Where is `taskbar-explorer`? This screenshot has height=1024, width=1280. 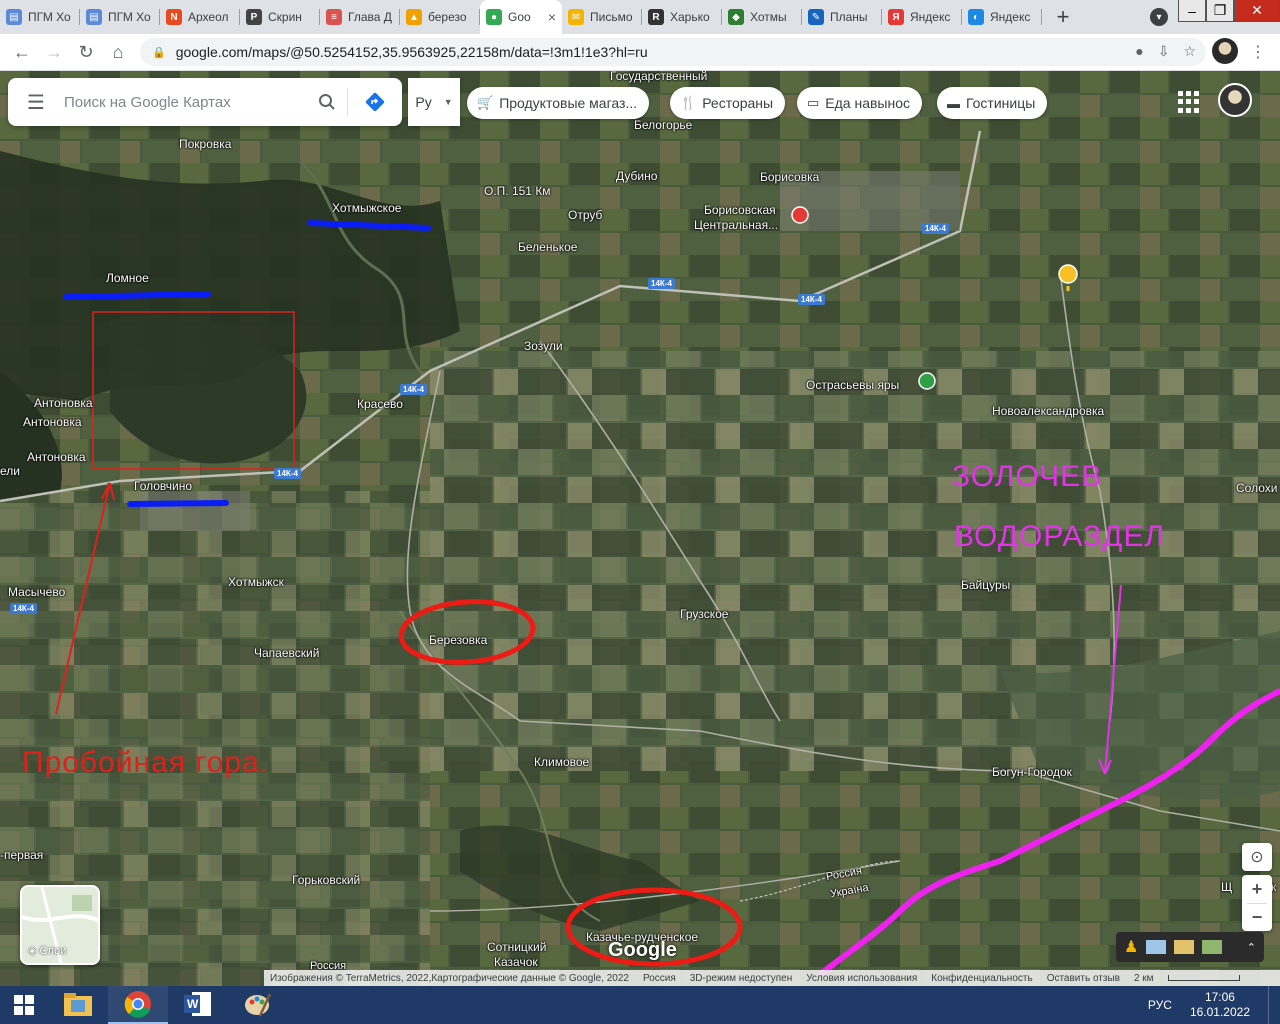
taskbar-explorer is located at coordinates (78, 1005).